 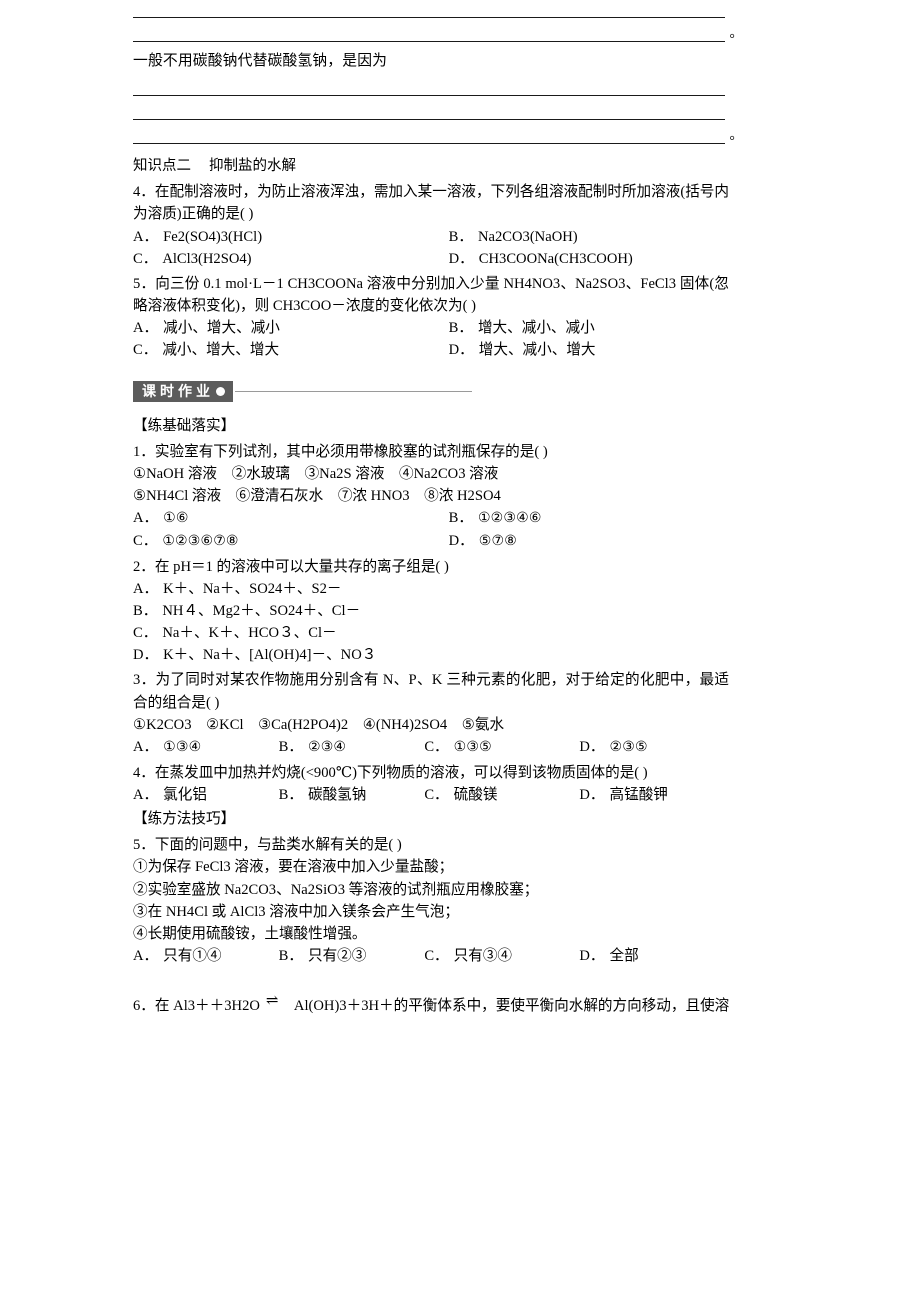 I want to click on reagent-item-line: ⑤NH4Cl 溶液 ⑥澄清石灰水 ⑦浓 HNO3 ⑧浓 H2SO4, so click(x=317, y=496).